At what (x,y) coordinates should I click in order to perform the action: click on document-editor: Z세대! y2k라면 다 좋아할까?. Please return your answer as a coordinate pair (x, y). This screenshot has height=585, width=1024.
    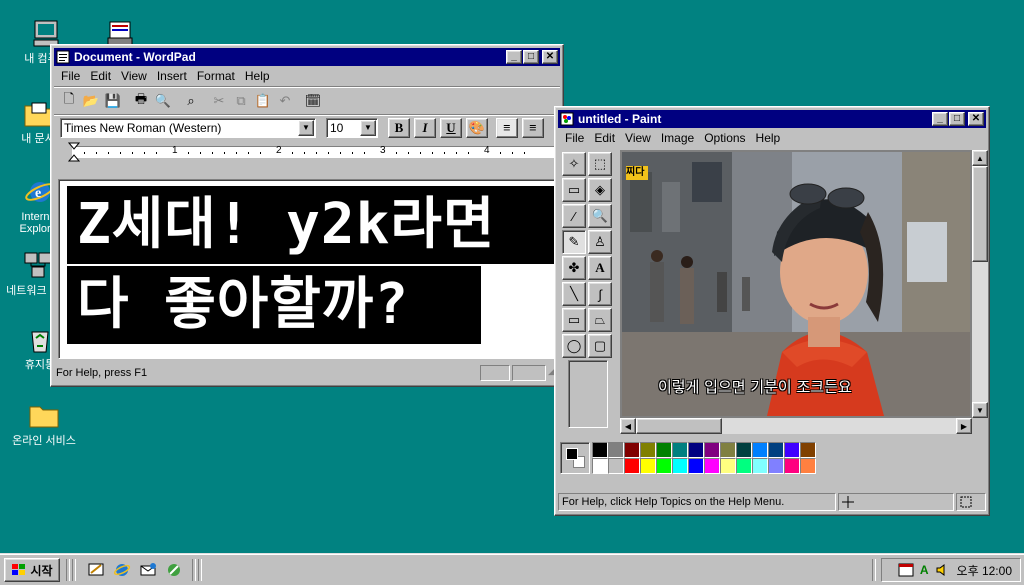
    Looking at the image, I should click on (307, 269).